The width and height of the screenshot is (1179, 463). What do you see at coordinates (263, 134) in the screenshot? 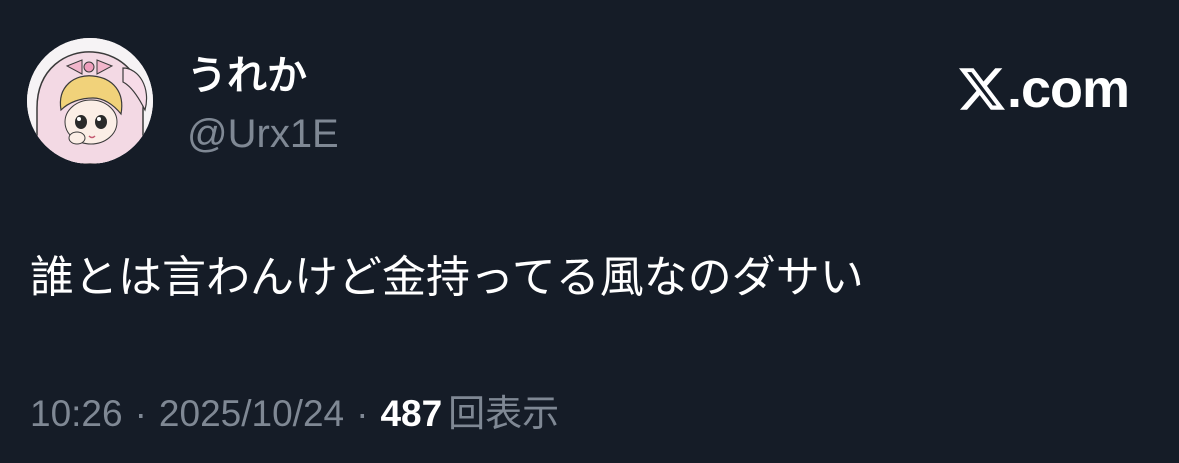
I see `author-handle: @Urx1E` at bounding box center [263, 134].